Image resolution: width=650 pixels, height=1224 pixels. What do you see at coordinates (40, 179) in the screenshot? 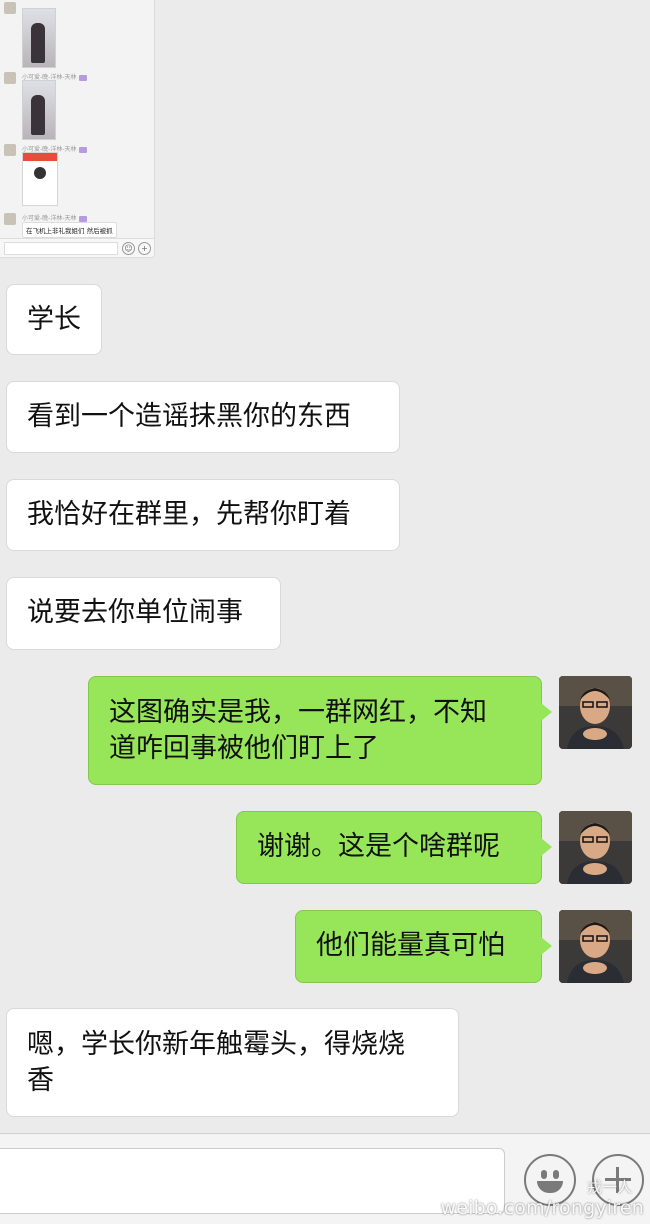
I see `profile-card-thumbnail` at bounding box center [40, 179].